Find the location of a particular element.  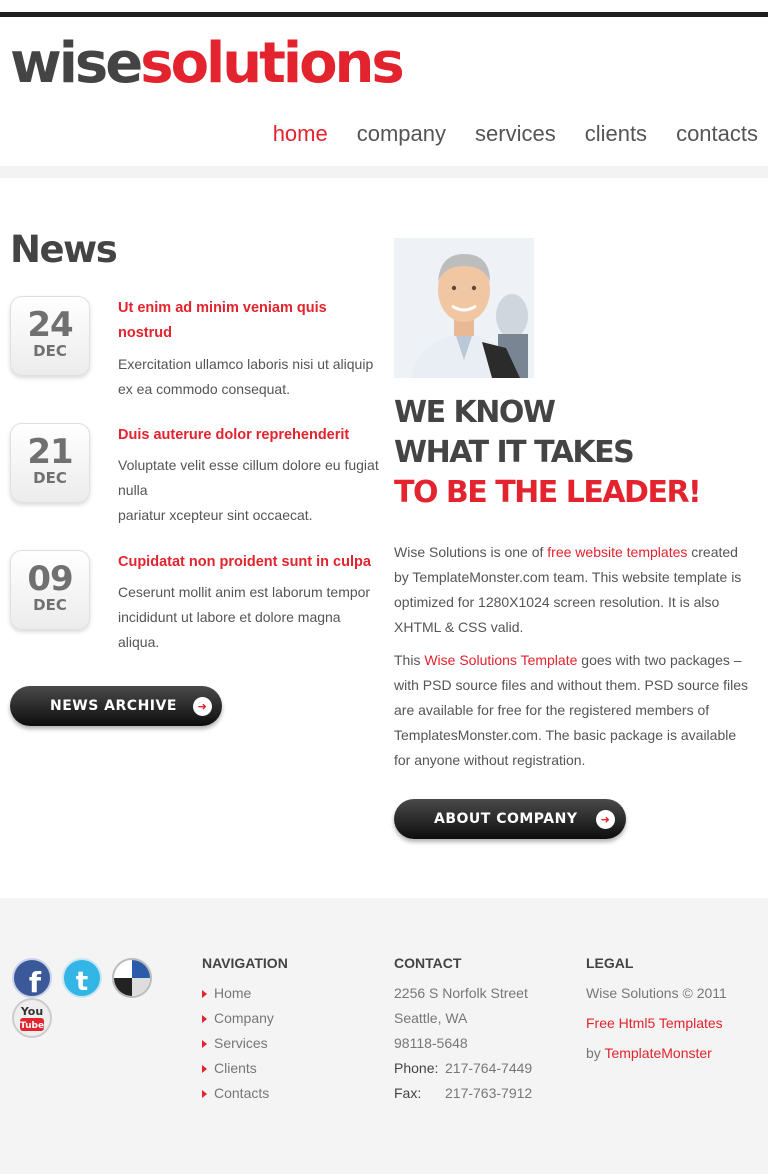

businessman-photo is located at coordinates (464, 308).